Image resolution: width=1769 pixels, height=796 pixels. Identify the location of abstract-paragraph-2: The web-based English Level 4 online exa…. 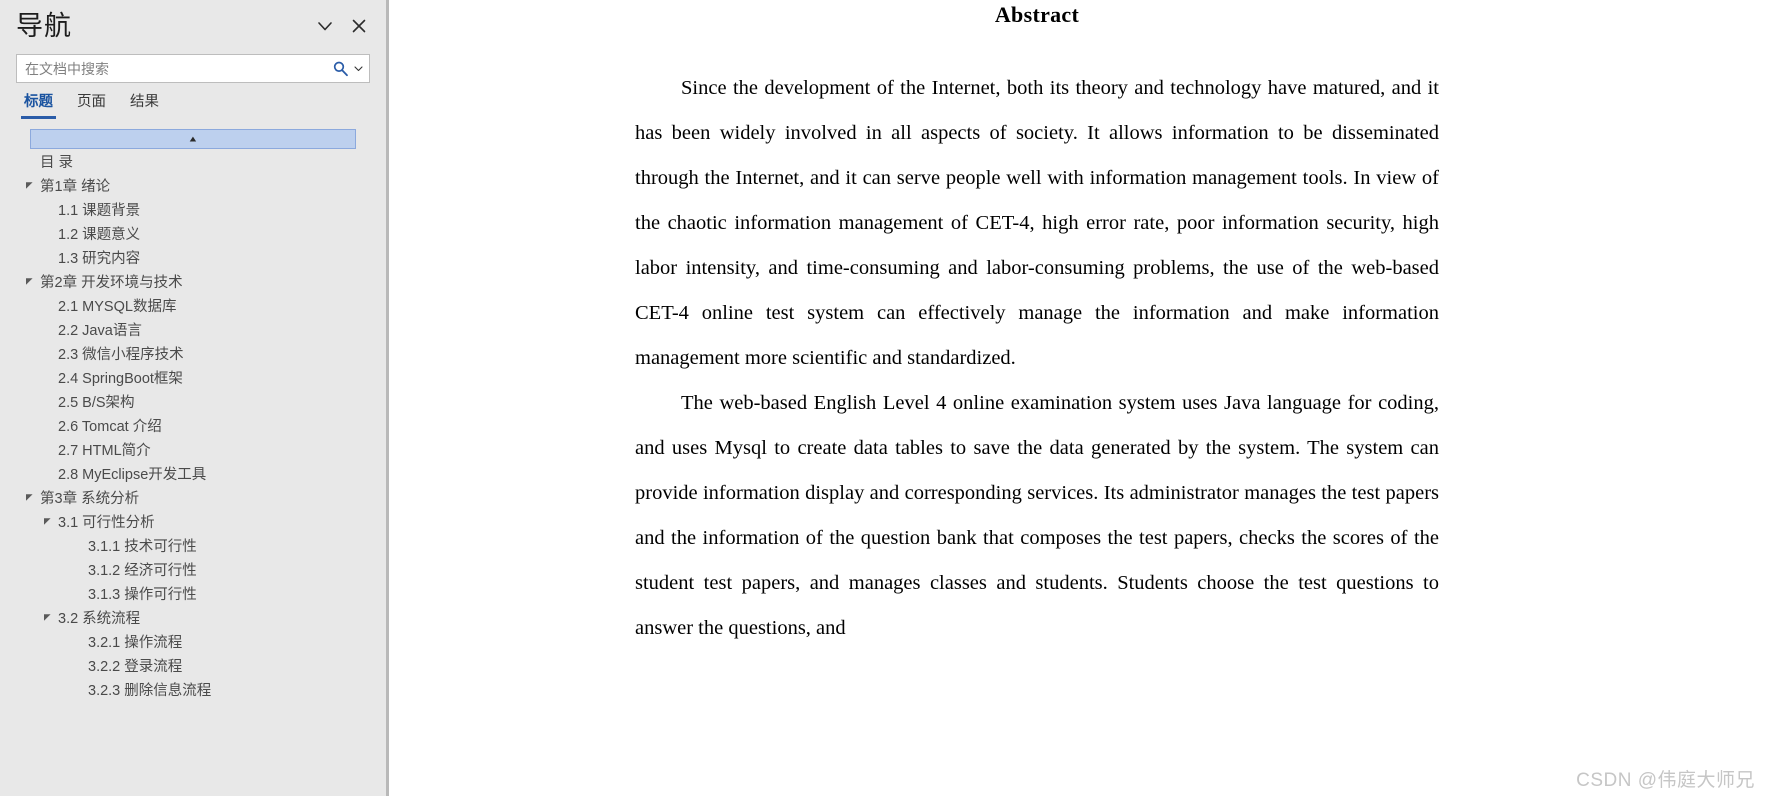
(1037, 515).